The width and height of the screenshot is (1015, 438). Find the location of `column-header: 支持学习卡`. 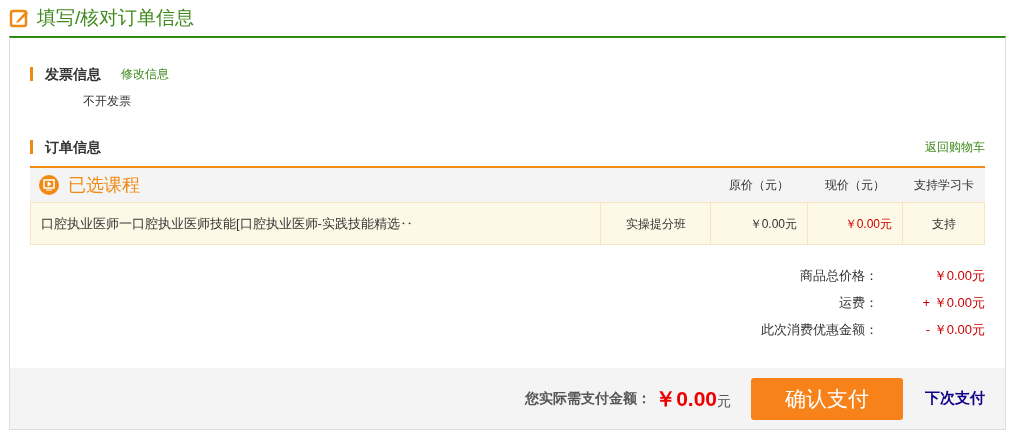

column-header: 支持学习卡 is located at coordinates (943, 185).